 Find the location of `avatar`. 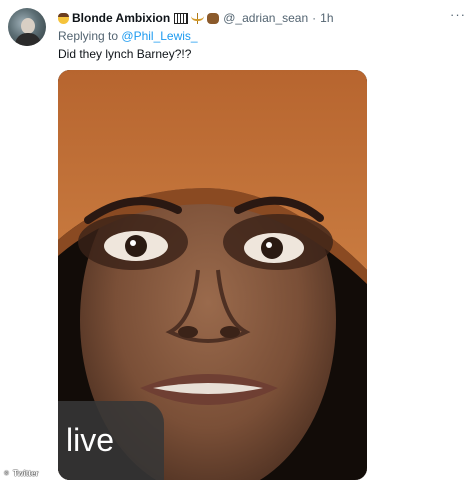

avatar is located at coordinates (27, 27).